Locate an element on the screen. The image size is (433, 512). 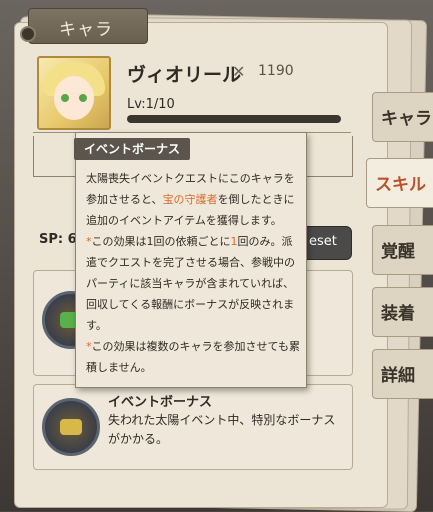
tooltip-highlight: 宝の守護者 is located at coordinates (190, 199).